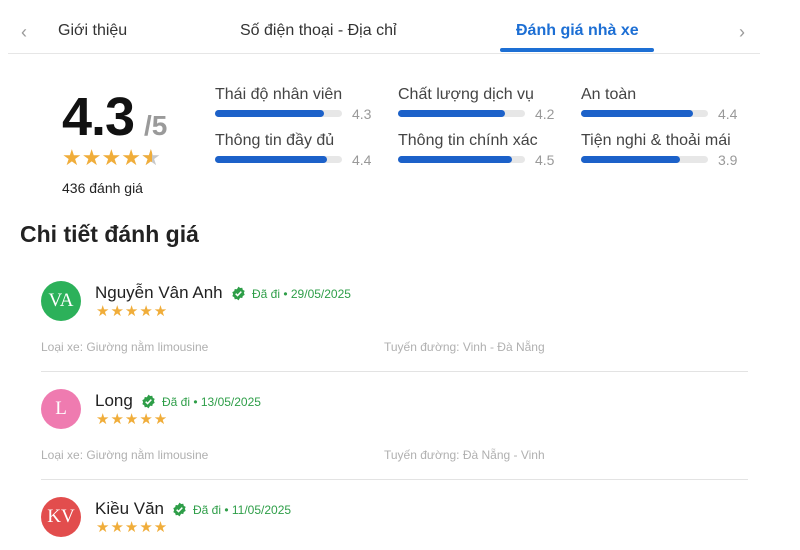  I want to click on overall-star-rating: ★★★★★, so click(111, 158).